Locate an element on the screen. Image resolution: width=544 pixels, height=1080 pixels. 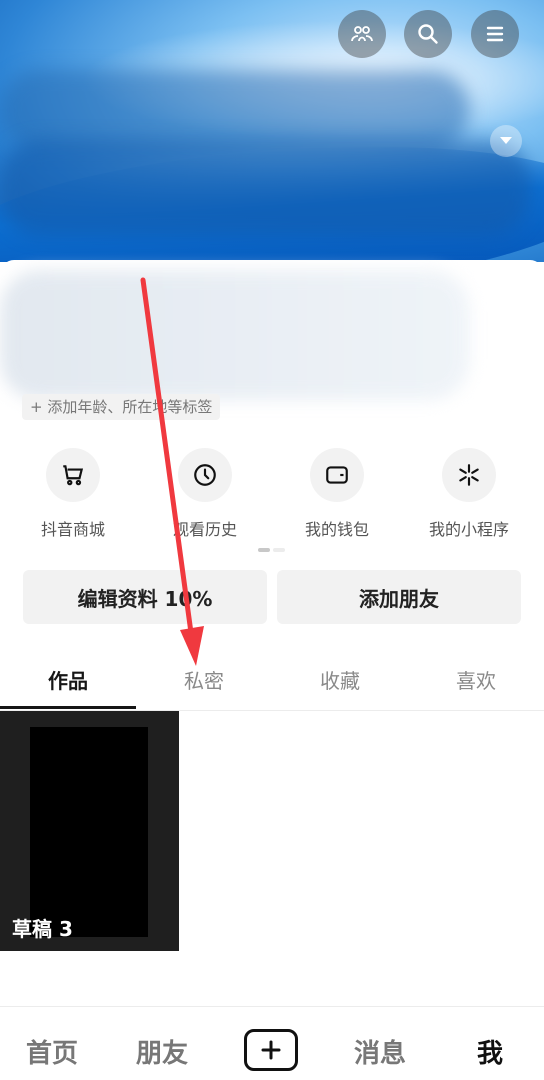
mini-program-icon is located at coordinates (469, 475).